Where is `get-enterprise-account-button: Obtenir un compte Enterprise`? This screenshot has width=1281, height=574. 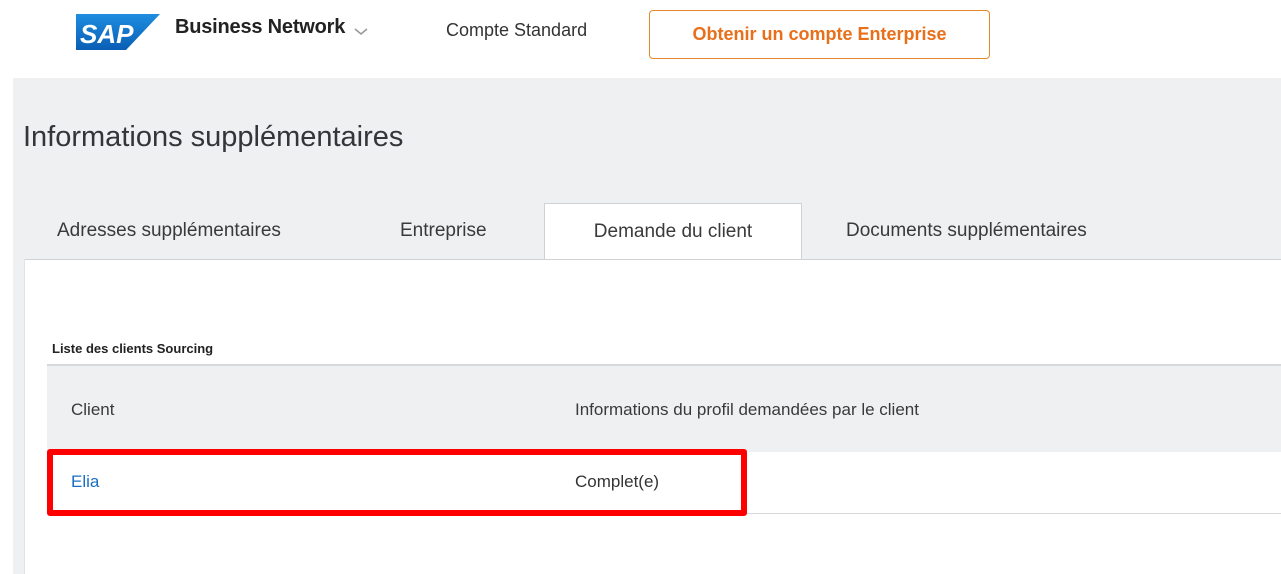 get-enterprise-account-button: Obtenir un compte Enterprise is located at coordinates (819, 34).